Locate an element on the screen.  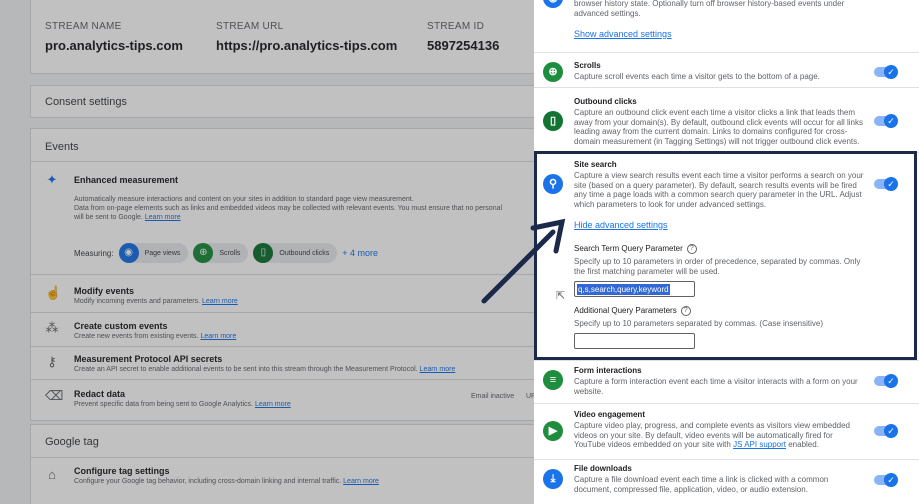
mouse-cursor-icon: ⇱ is located at coordinates (561, 296).